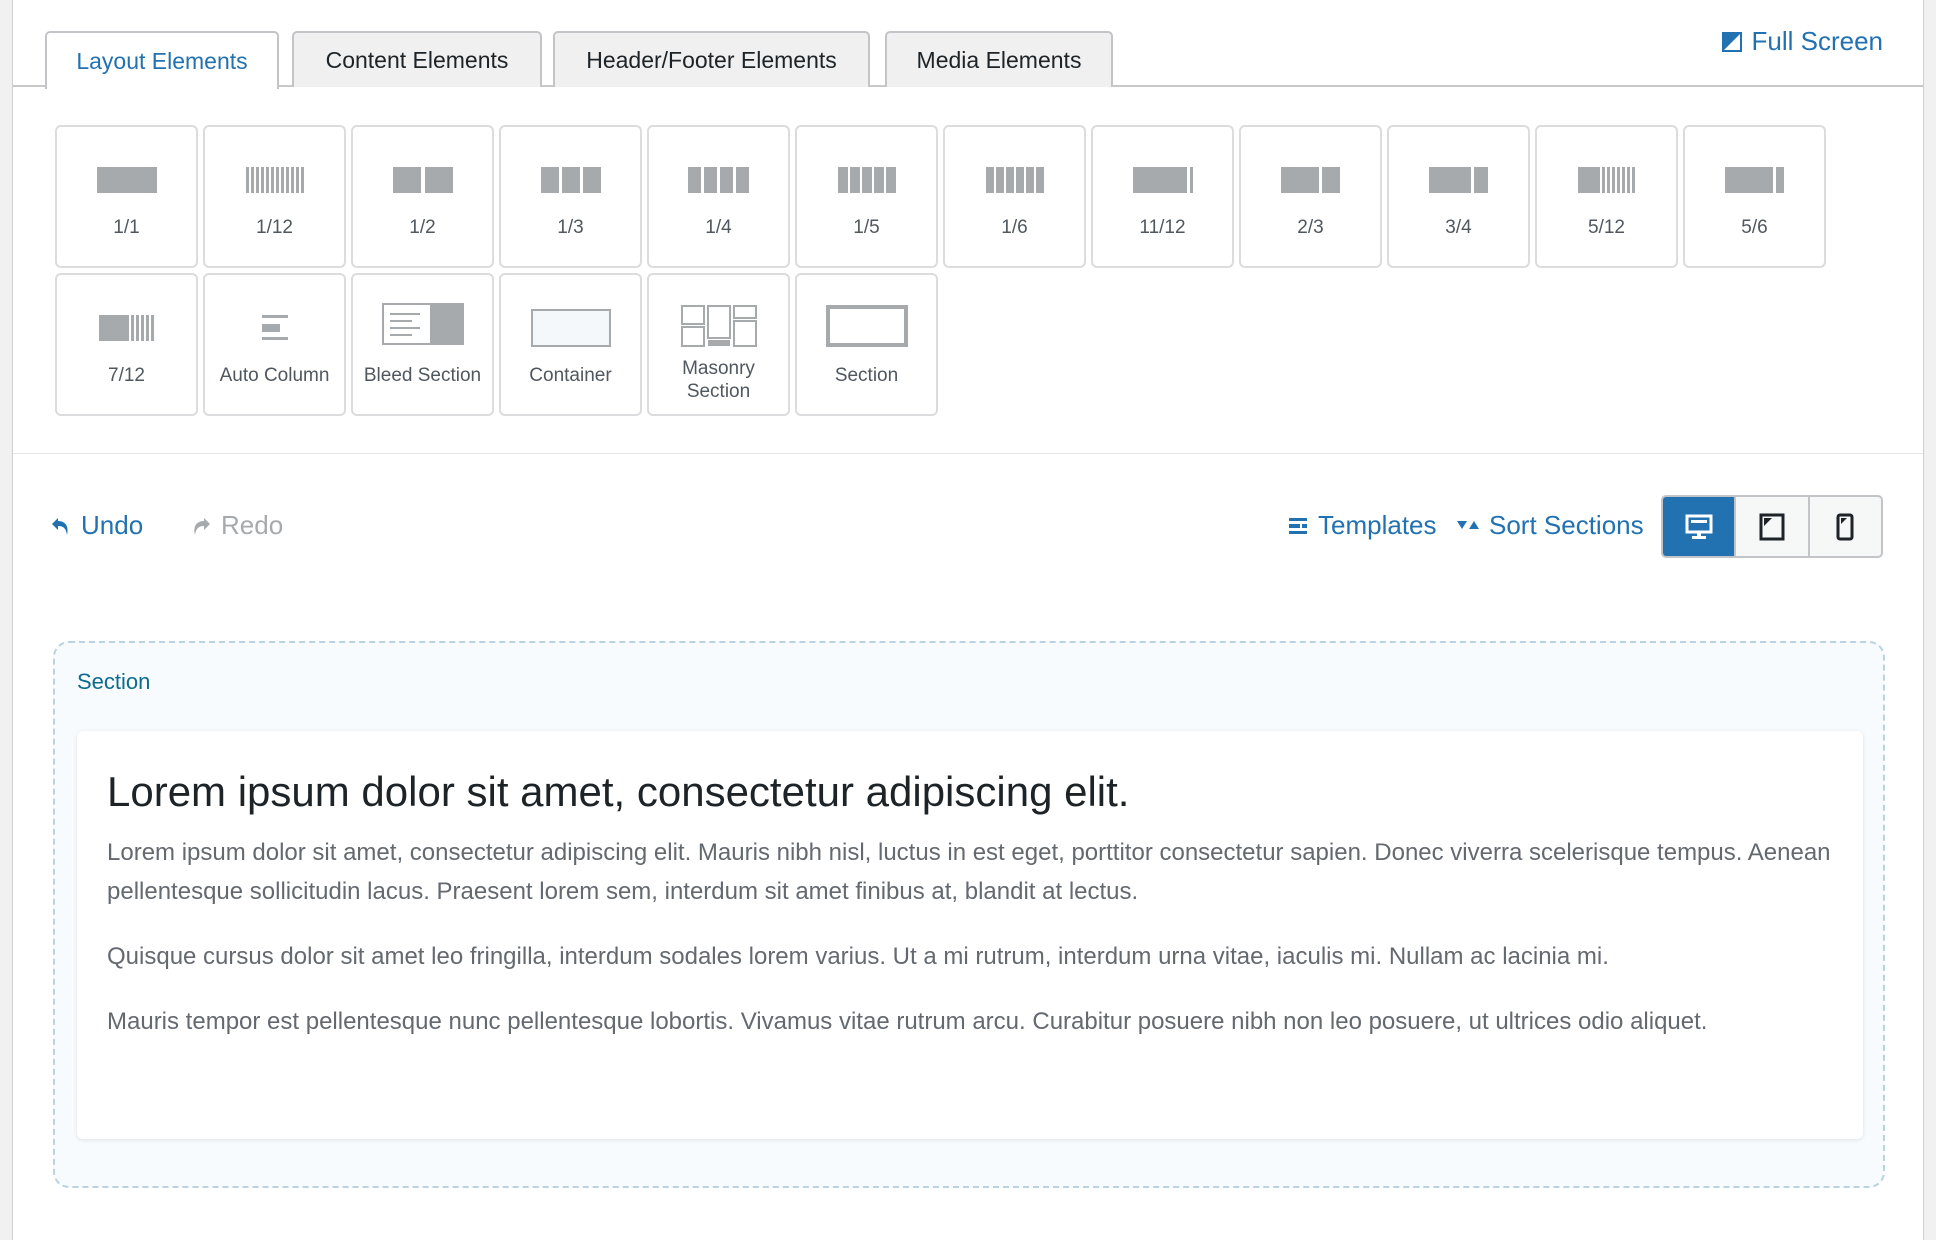 This screenshot has width=1936, height=1240. I want to click on section-label: Section, so click(114, 681).